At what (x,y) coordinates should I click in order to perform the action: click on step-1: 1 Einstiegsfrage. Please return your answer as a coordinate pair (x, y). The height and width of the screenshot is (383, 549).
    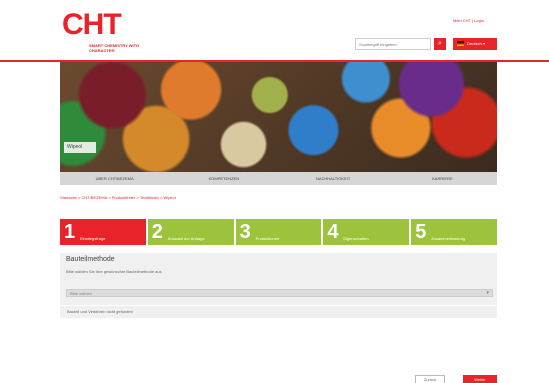
    Looking at the image, I should click on (103, 232).